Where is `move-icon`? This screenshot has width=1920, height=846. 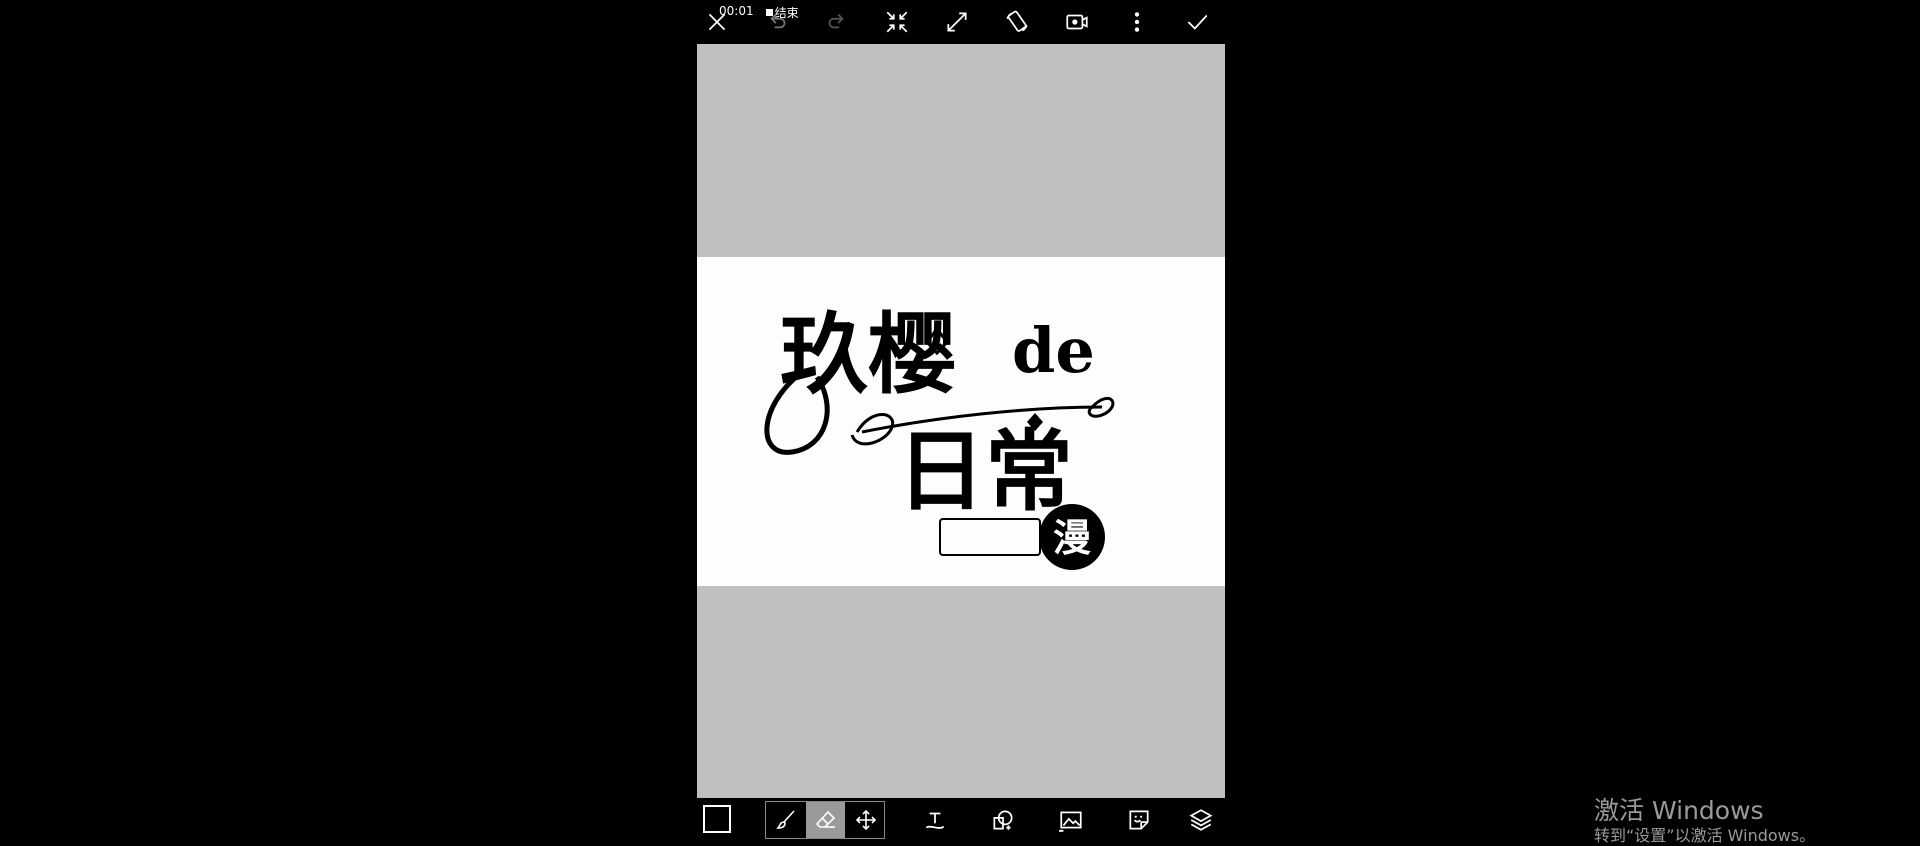 move-icon is located at coordinates (865, 820).